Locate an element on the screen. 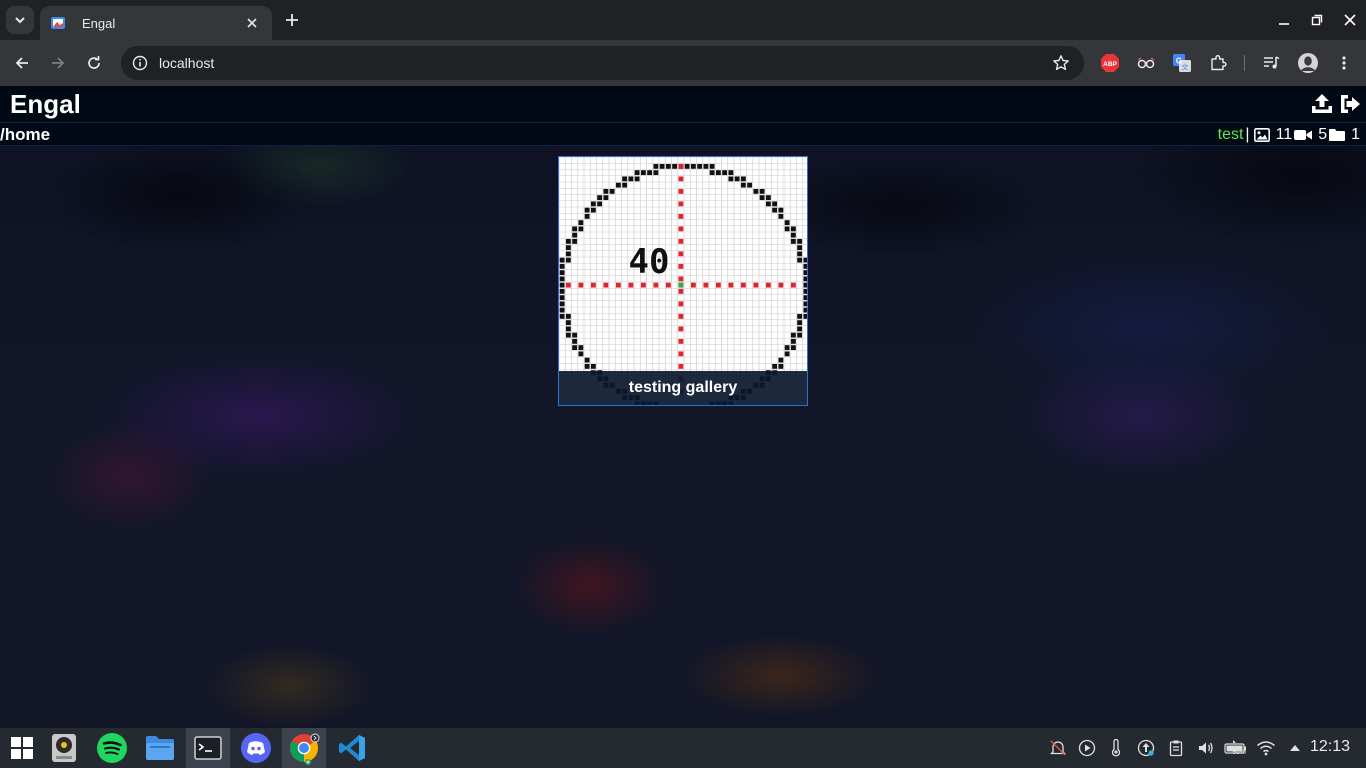  address-bar: localhost is located at coordinates (602, 63).